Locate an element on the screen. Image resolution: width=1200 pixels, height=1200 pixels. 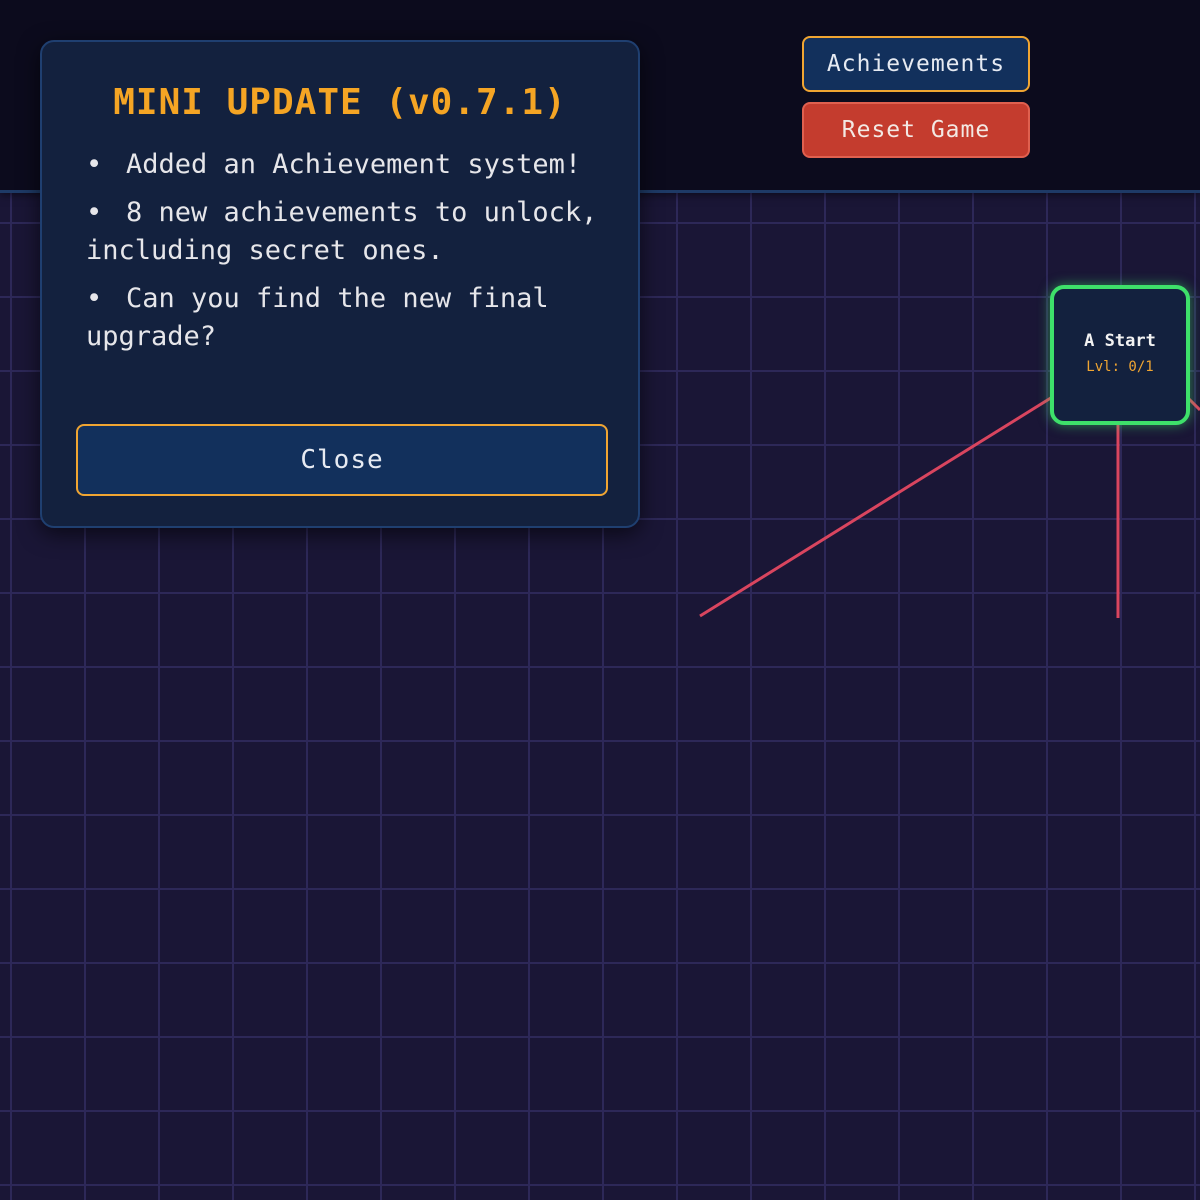
update-note: • Added an Achievement system! is located at coordinates (351, 165).